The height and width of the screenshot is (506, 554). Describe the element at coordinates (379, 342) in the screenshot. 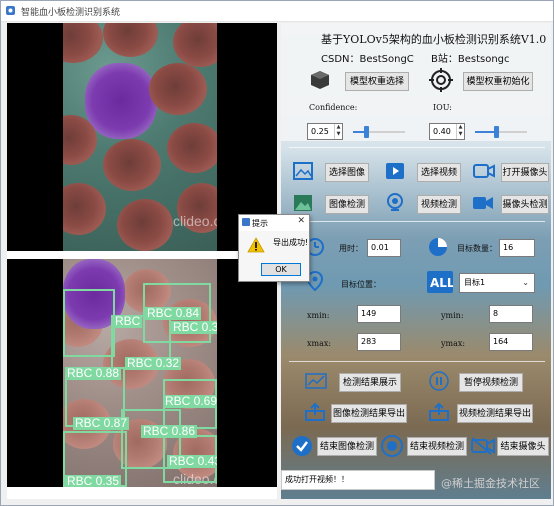

I see `xmax-field: 283` at that location.